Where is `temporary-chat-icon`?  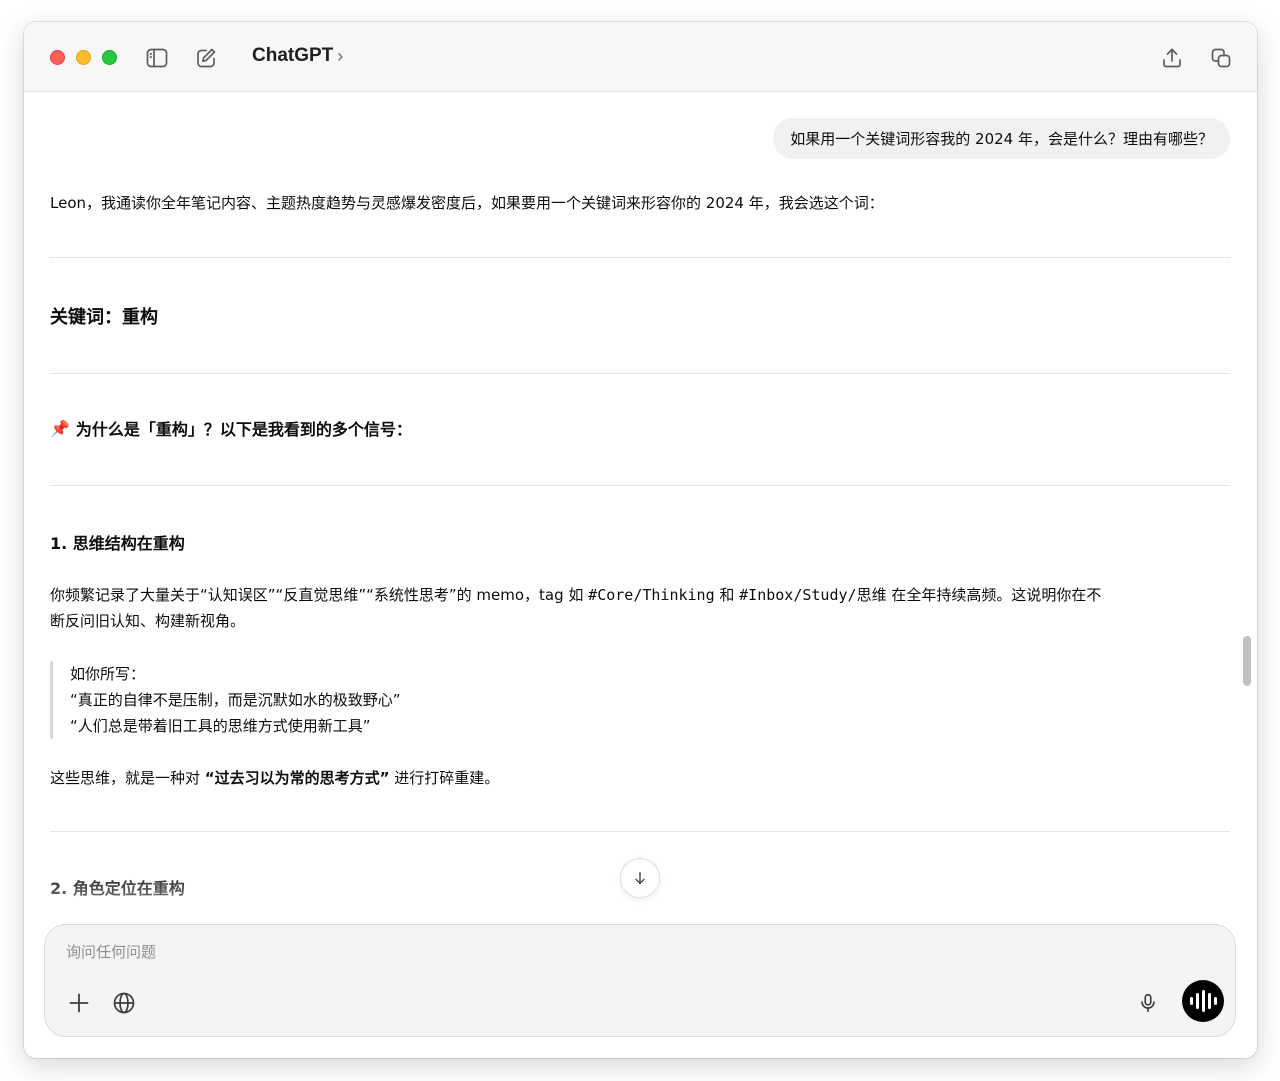 temporary-chat-icon is located at coordinates (1221, 58).